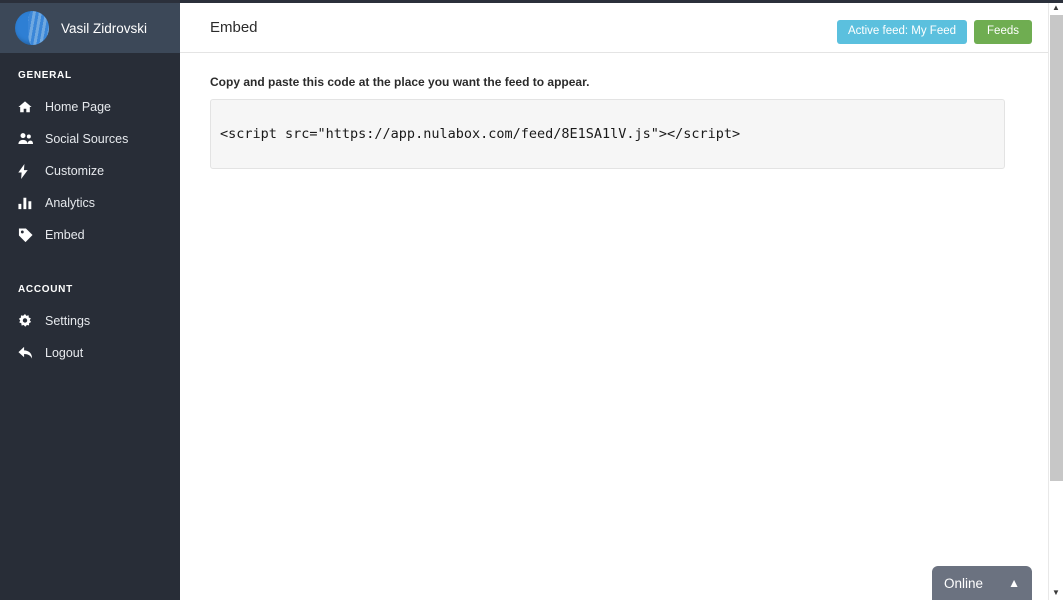 The width and height of the screenshot is (1063, 600). What do you see at coordinates (1056, 248) in the screenshot?
I see `scrollbar-thumb` at bounding box center [1056, 248].